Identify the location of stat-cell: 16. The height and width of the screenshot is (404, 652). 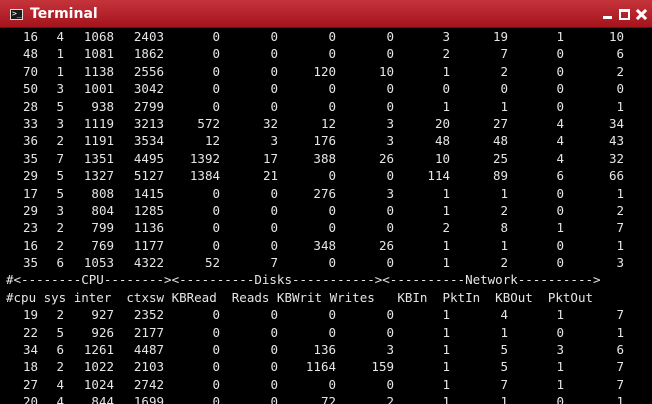
(30, 245).